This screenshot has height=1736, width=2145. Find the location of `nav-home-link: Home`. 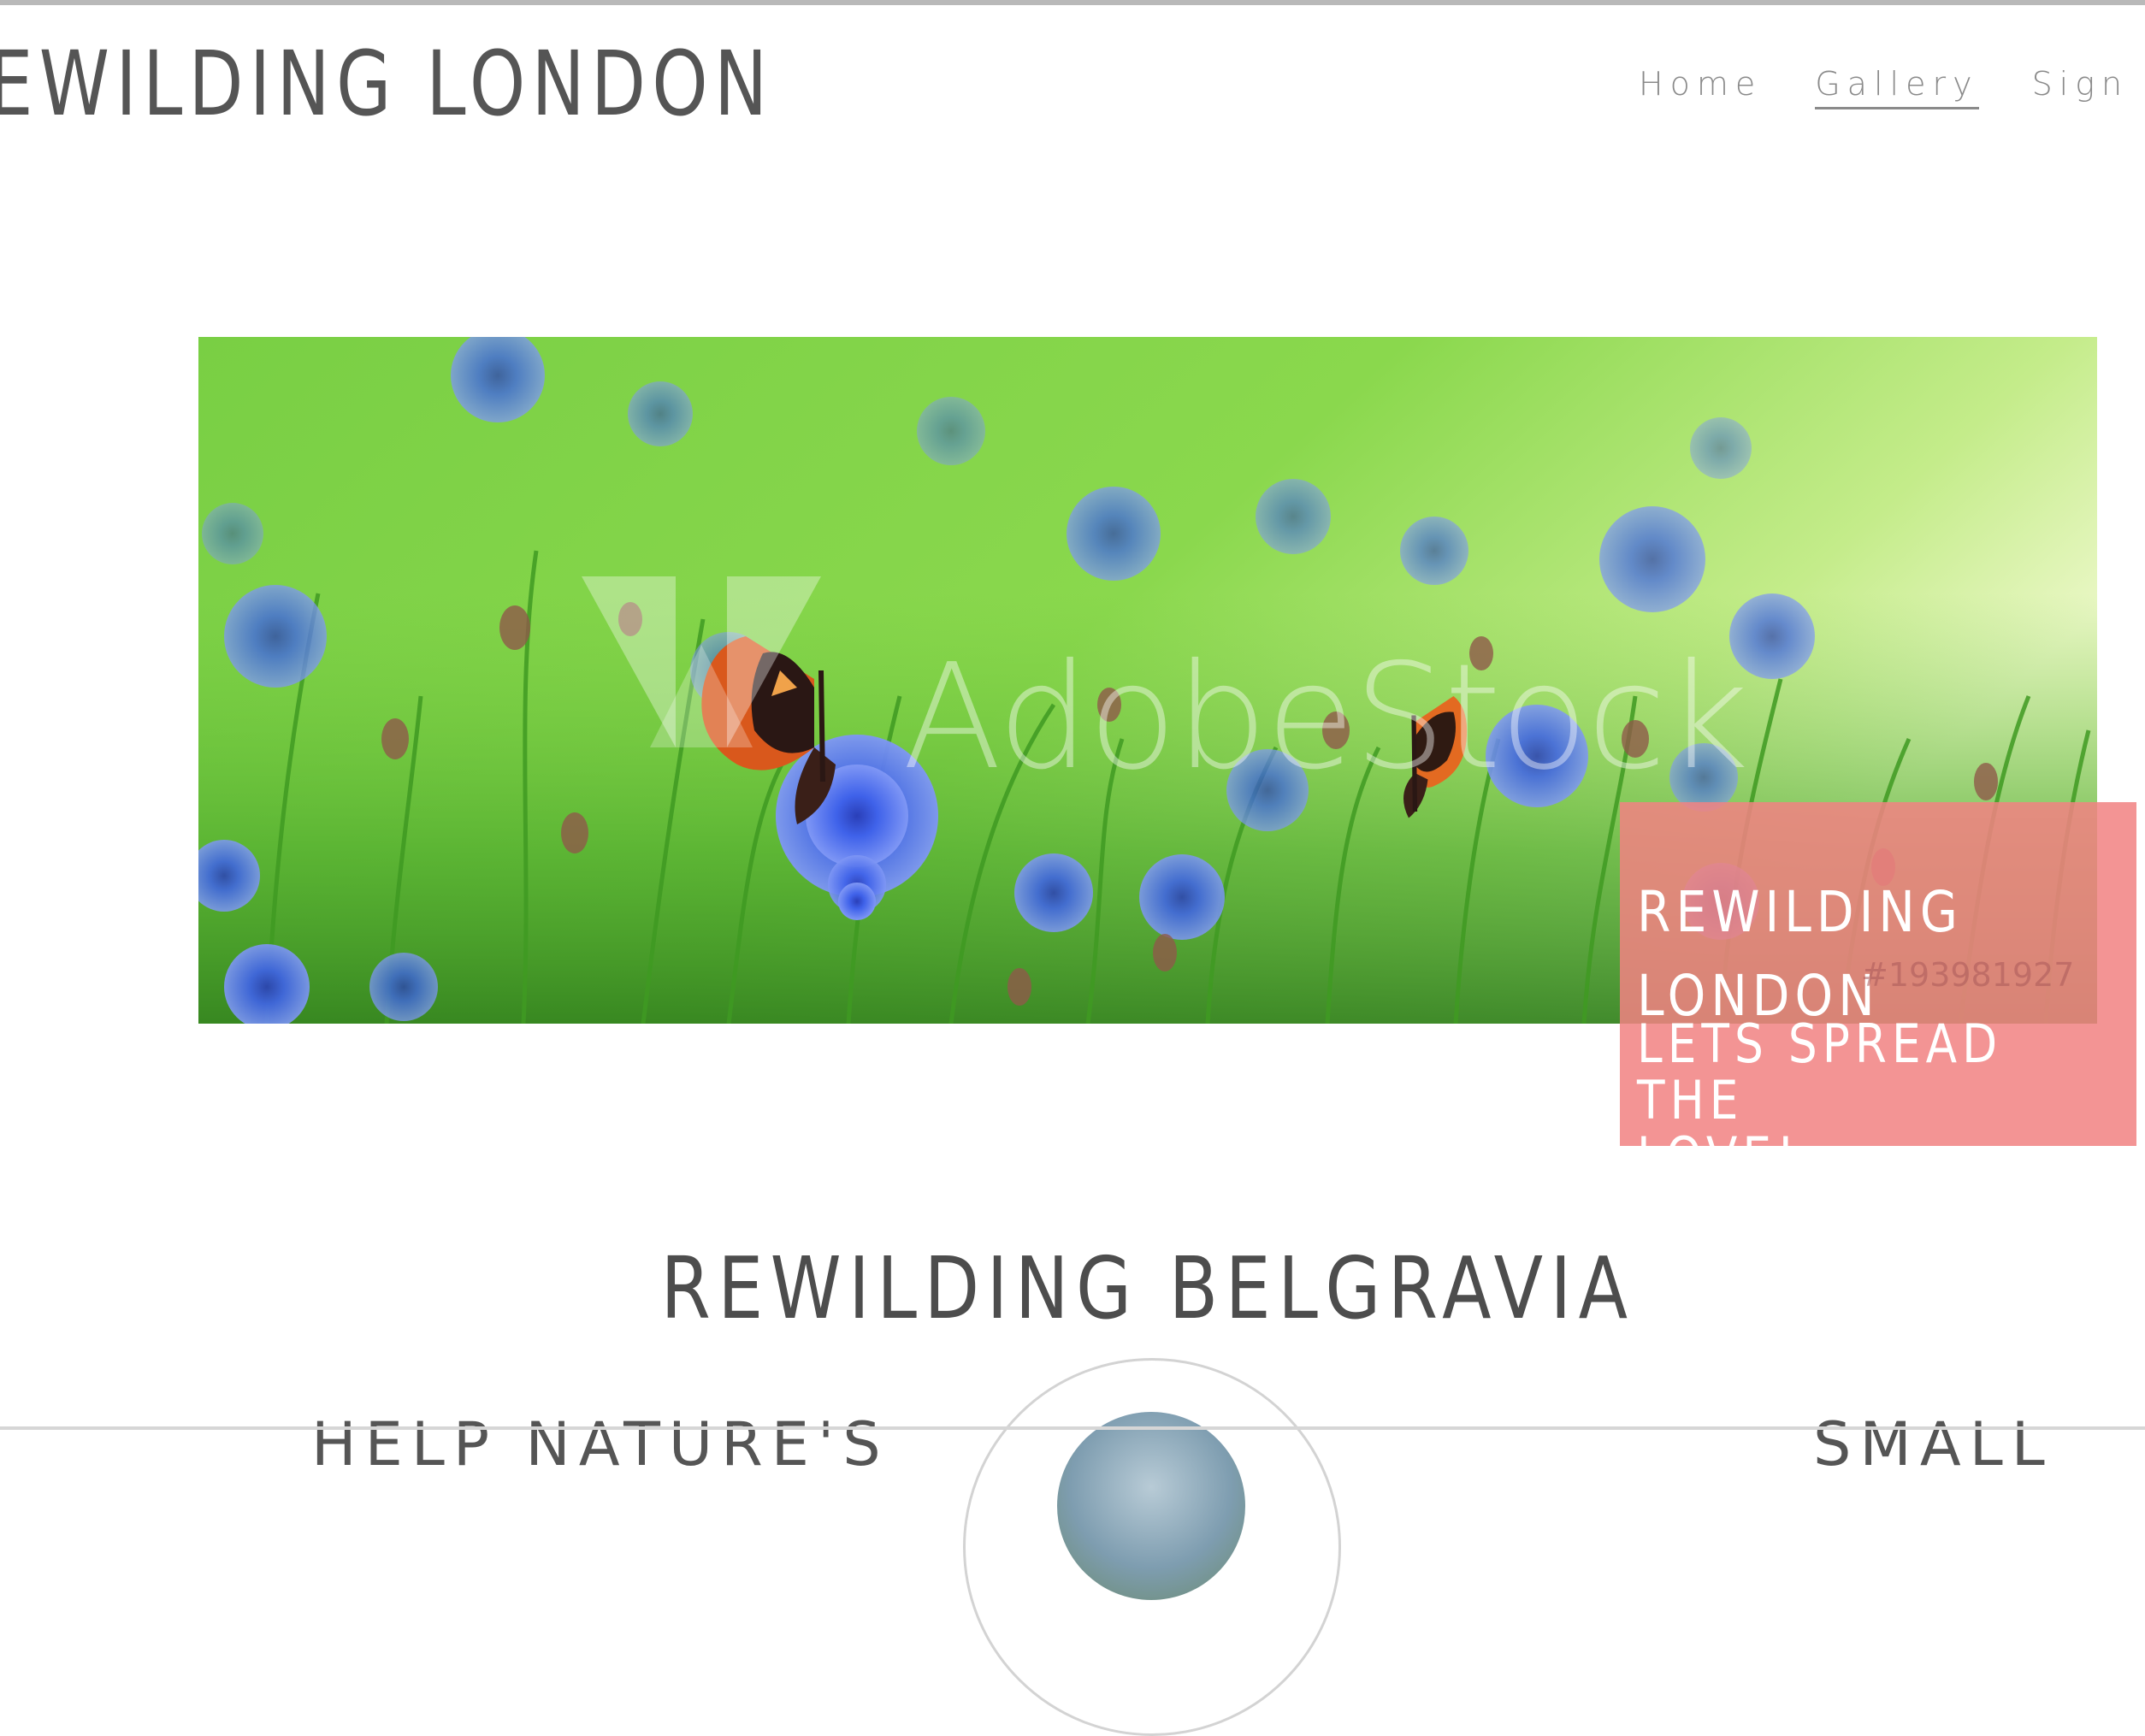

nav-home-link: Home is located at coordinates (1700, 87).